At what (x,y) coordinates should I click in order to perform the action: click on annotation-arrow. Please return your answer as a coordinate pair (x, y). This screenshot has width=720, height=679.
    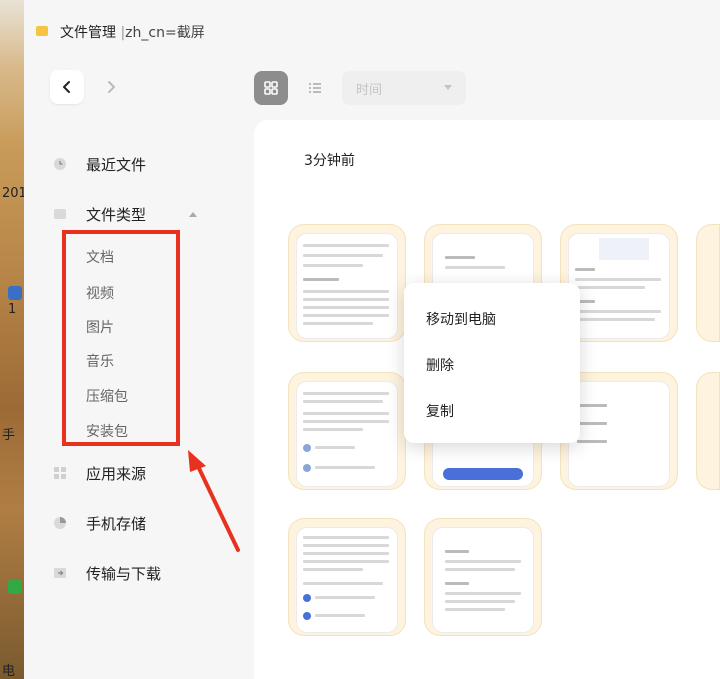
    Looking at the image, I should click on (214, 501).